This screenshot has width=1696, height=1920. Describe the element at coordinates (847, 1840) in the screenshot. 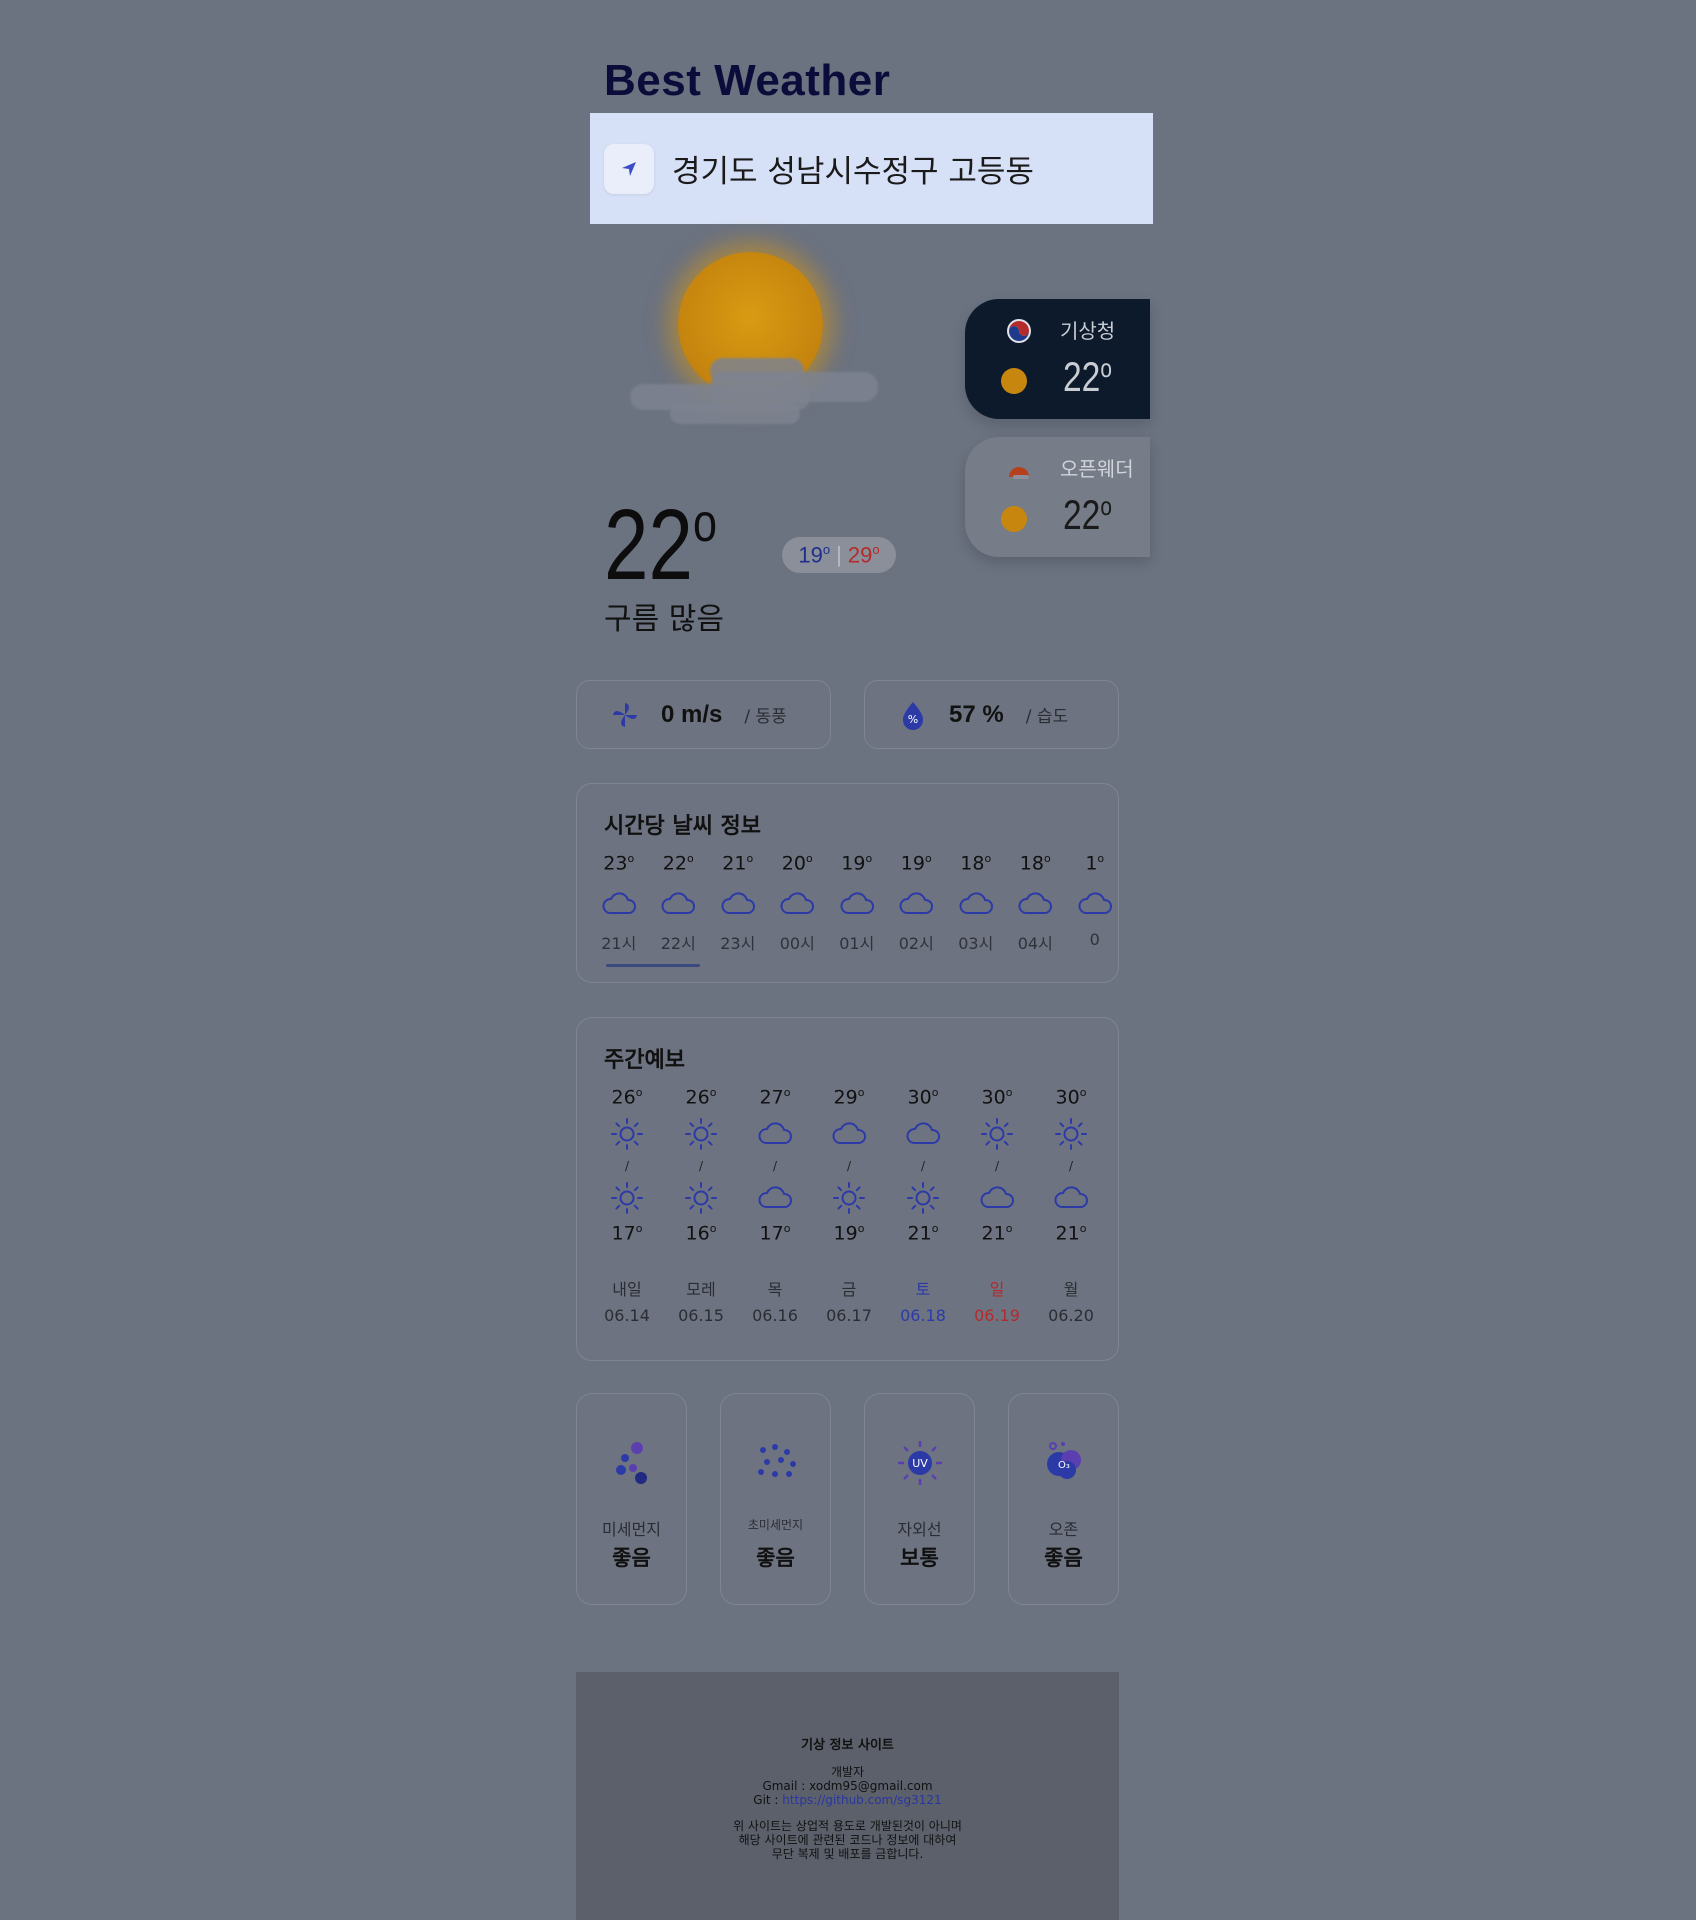

I see `footer-notice: 해당 사이트에 관련된 코드나 정보에 대하여` at that location.